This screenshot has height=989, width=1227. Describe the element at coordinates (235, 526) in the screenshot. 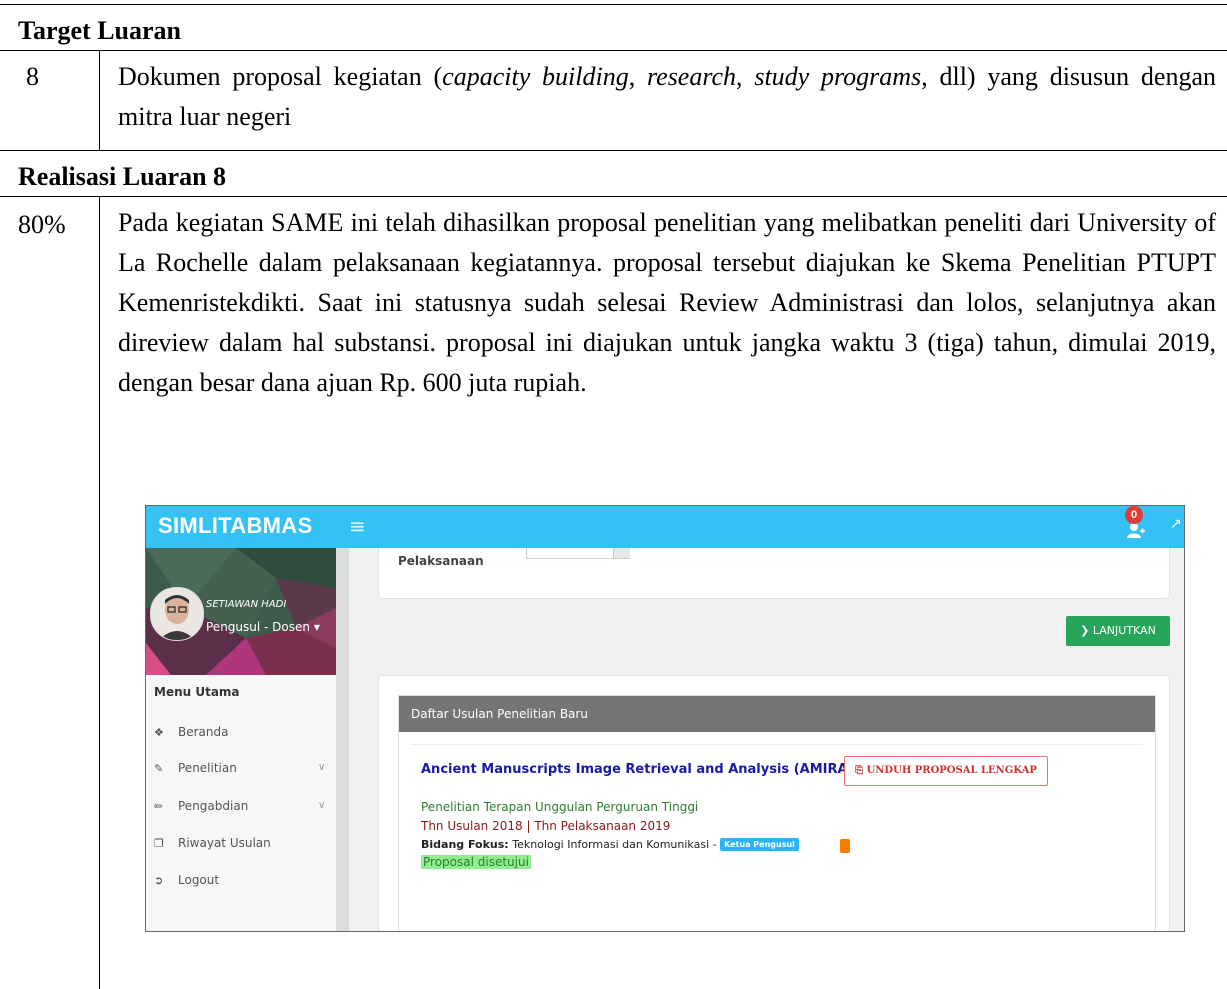

I see `brand-logo: SIMLITABMAS` at that location.